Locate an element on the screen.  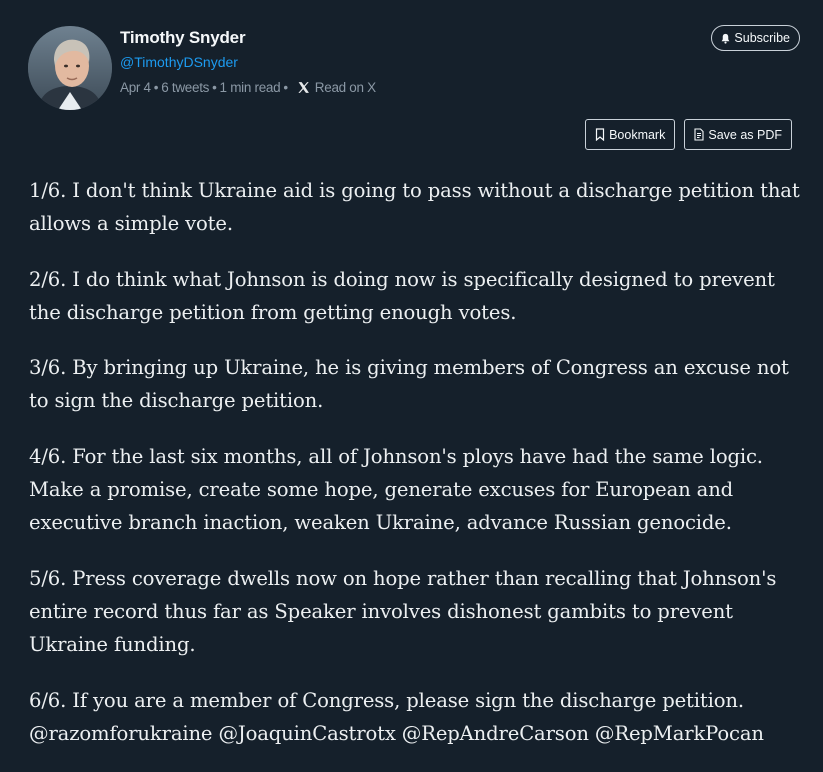
tweet-count: 6 tweets is located at coordinates (185, 87).